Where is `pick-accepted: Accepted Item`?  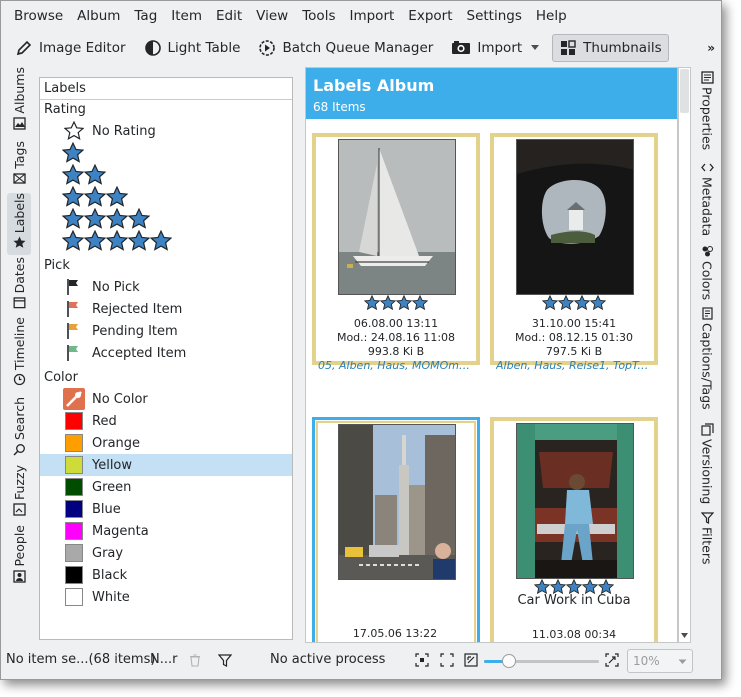
pick-accepted: Accepted Item is located at coordinates (166, 353).